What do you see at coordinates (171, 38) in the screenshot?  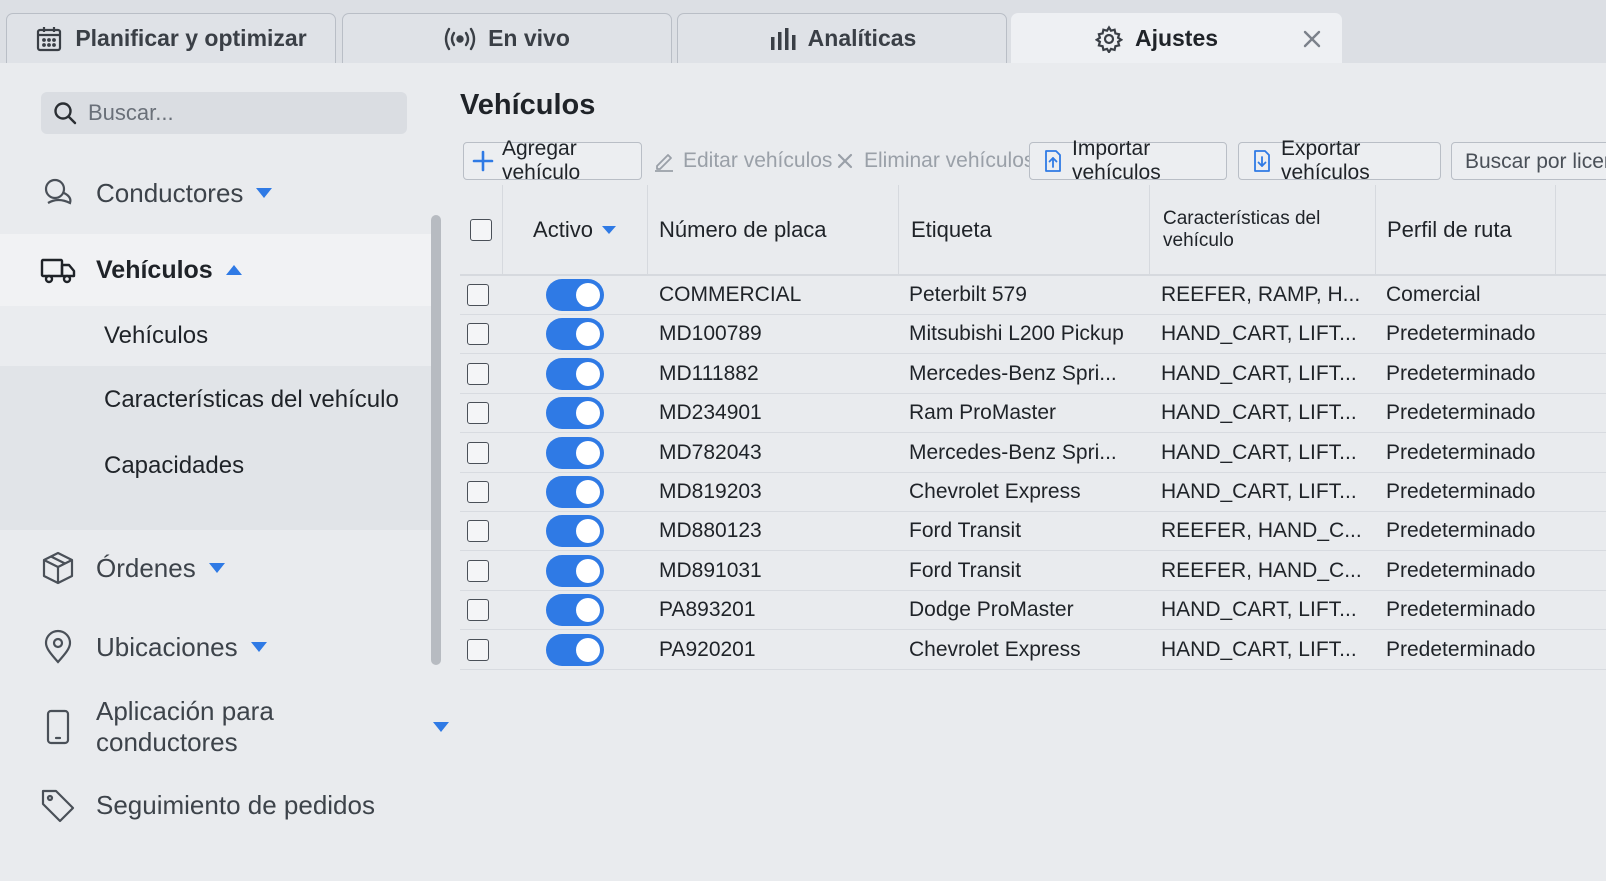 I see `tab-planificar: Planificar y optimizar` at bounding box center [171, 38].